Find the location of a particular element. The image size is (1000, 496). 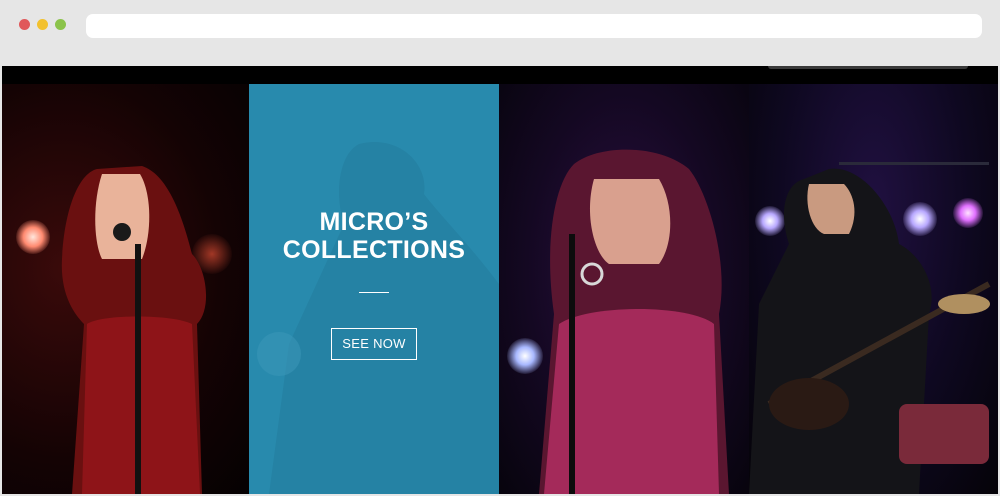

browser-chrome is located at coordinates (500, 26).